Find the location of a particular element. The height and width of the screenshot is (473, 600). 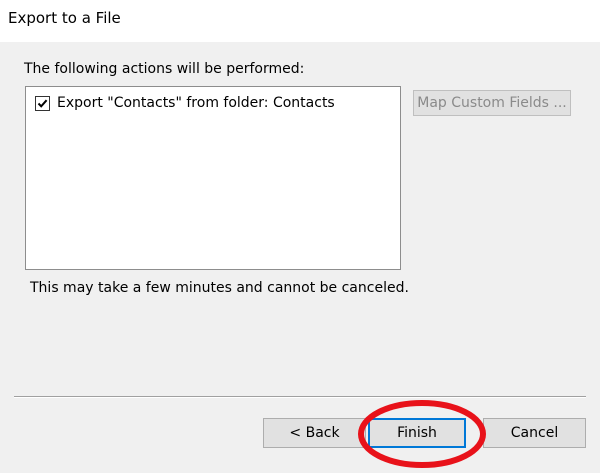

checkmark-icon is located at coordinates (42, 103).